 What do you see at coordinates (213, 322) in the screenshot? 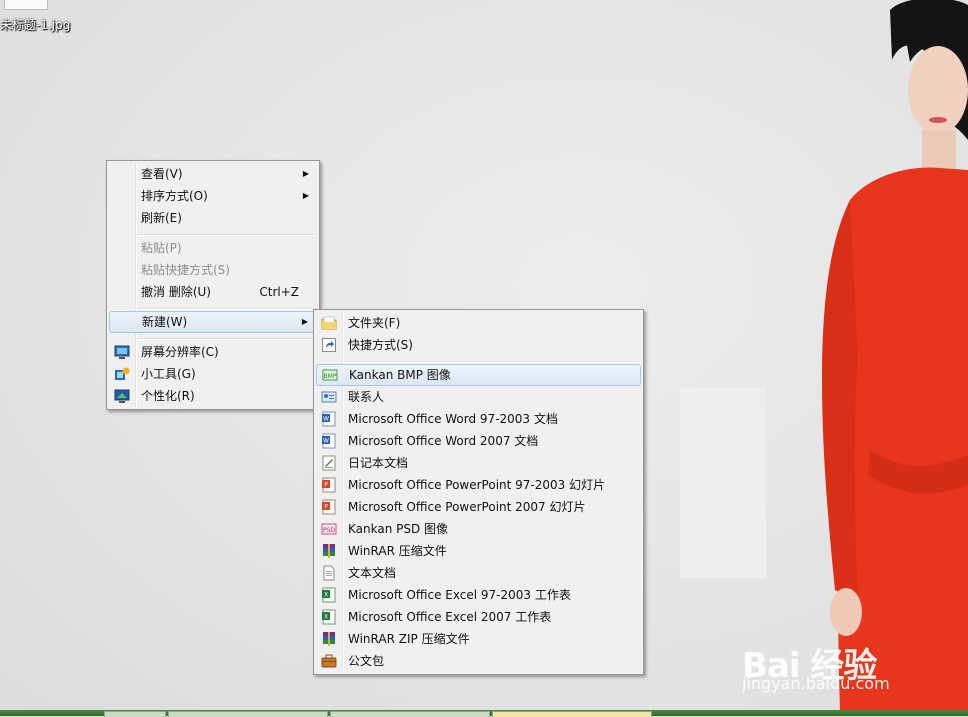
I see `menu-item-new: 新建(W) ▶` at bounding box center [213, 322].